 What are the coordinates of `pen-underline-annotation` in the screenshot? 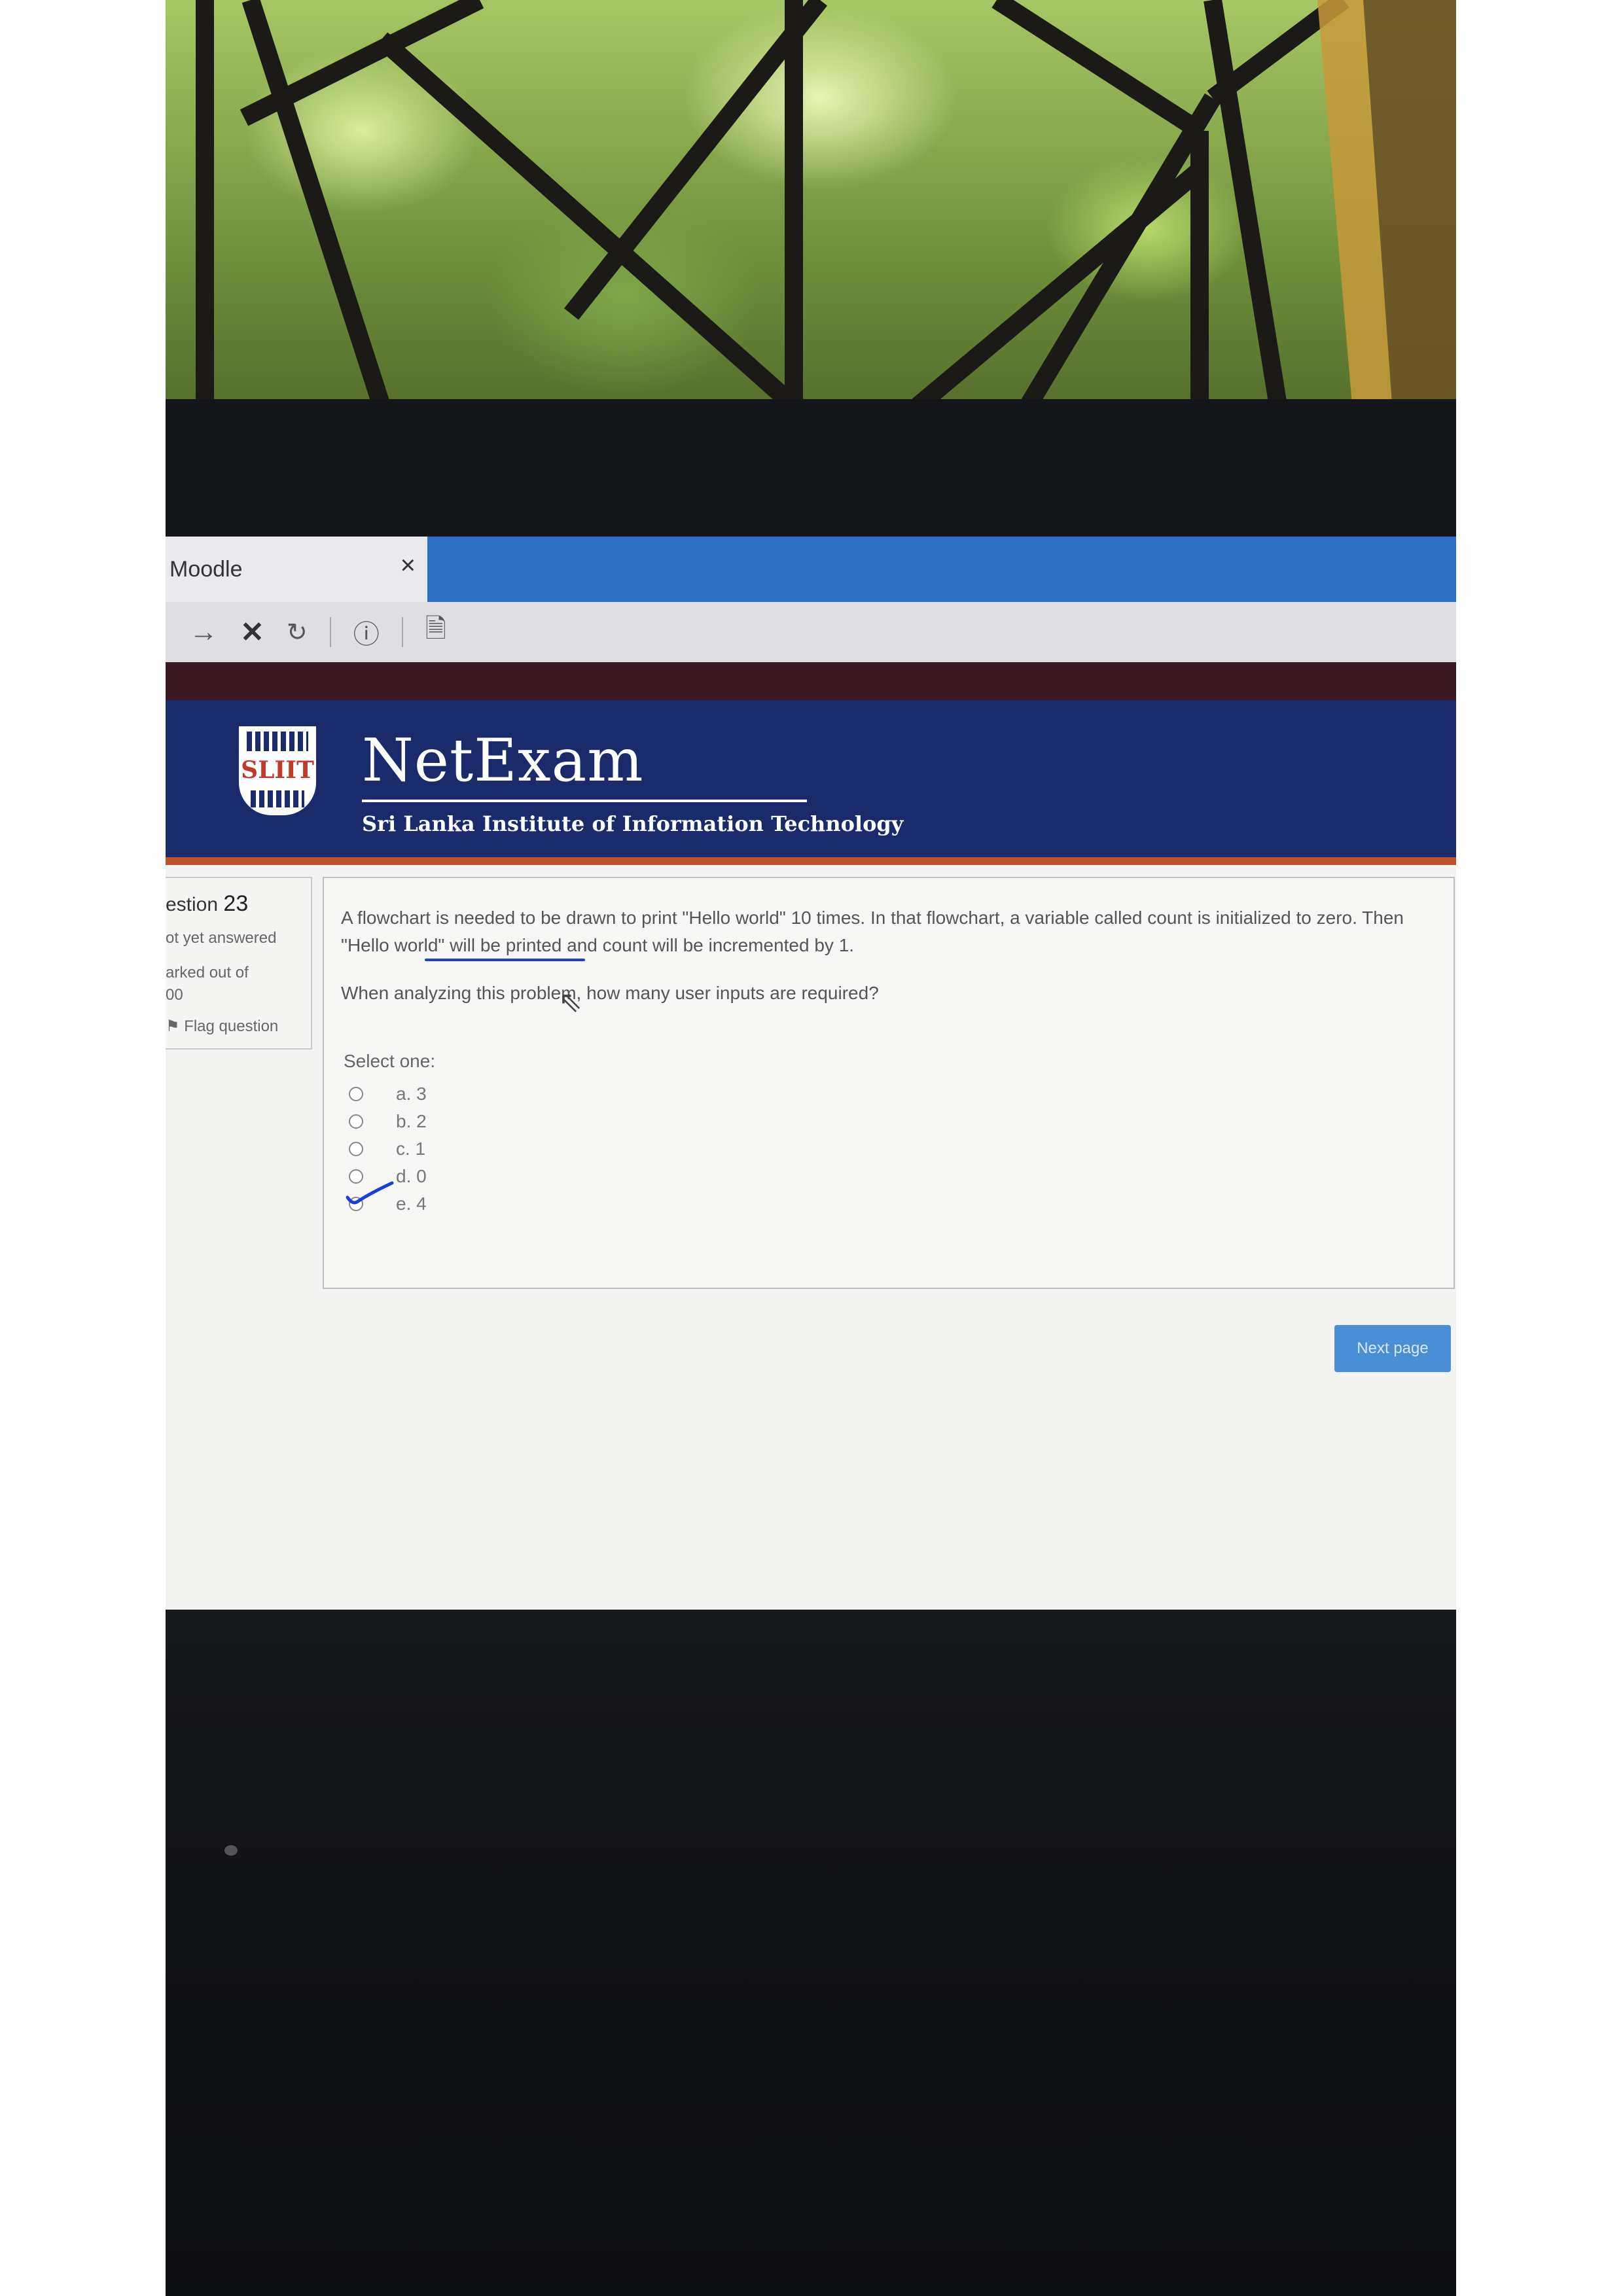 It's located at (505, 960).